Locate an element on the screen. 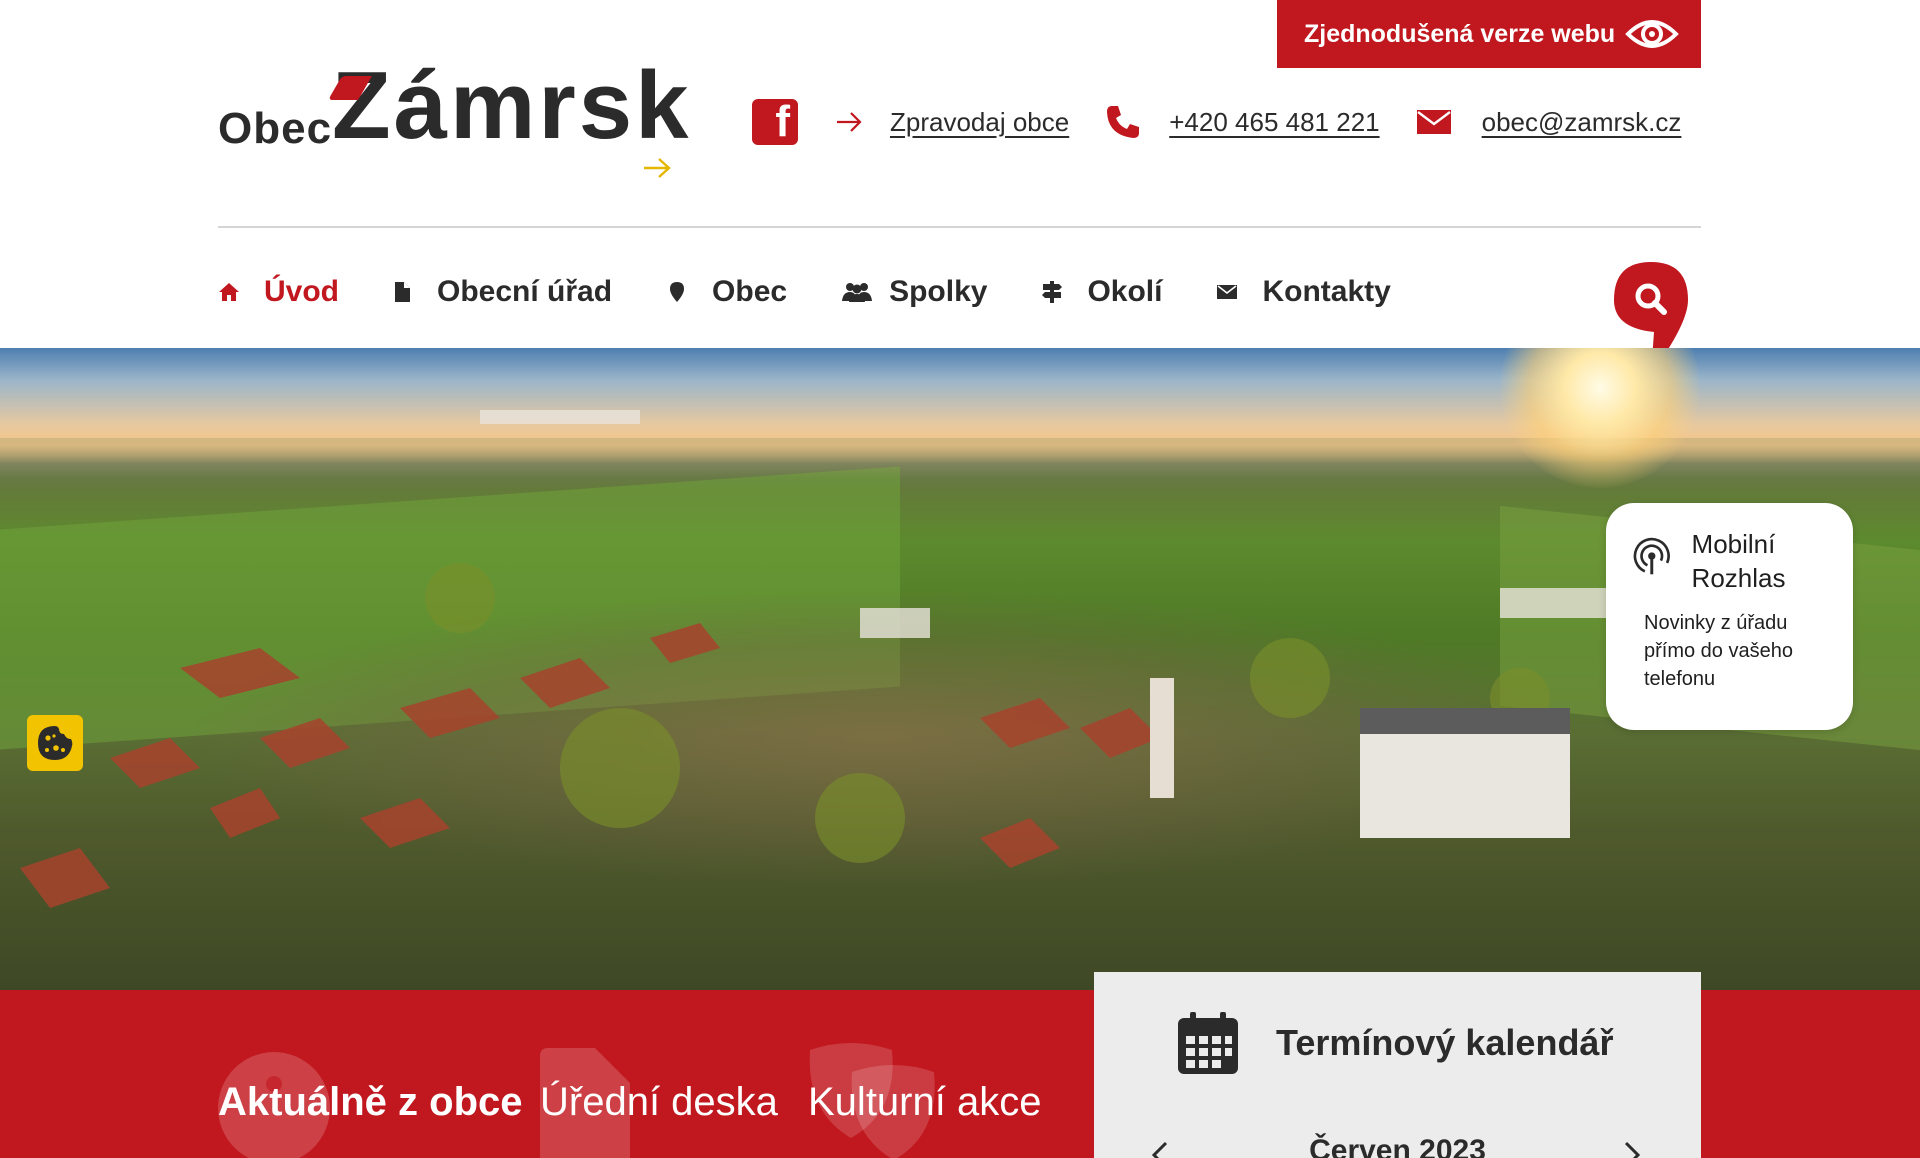 This screenshot has height=1158, width=1920. newsletter-link: Zpravodaj obce is located at coordinates (952, 122).